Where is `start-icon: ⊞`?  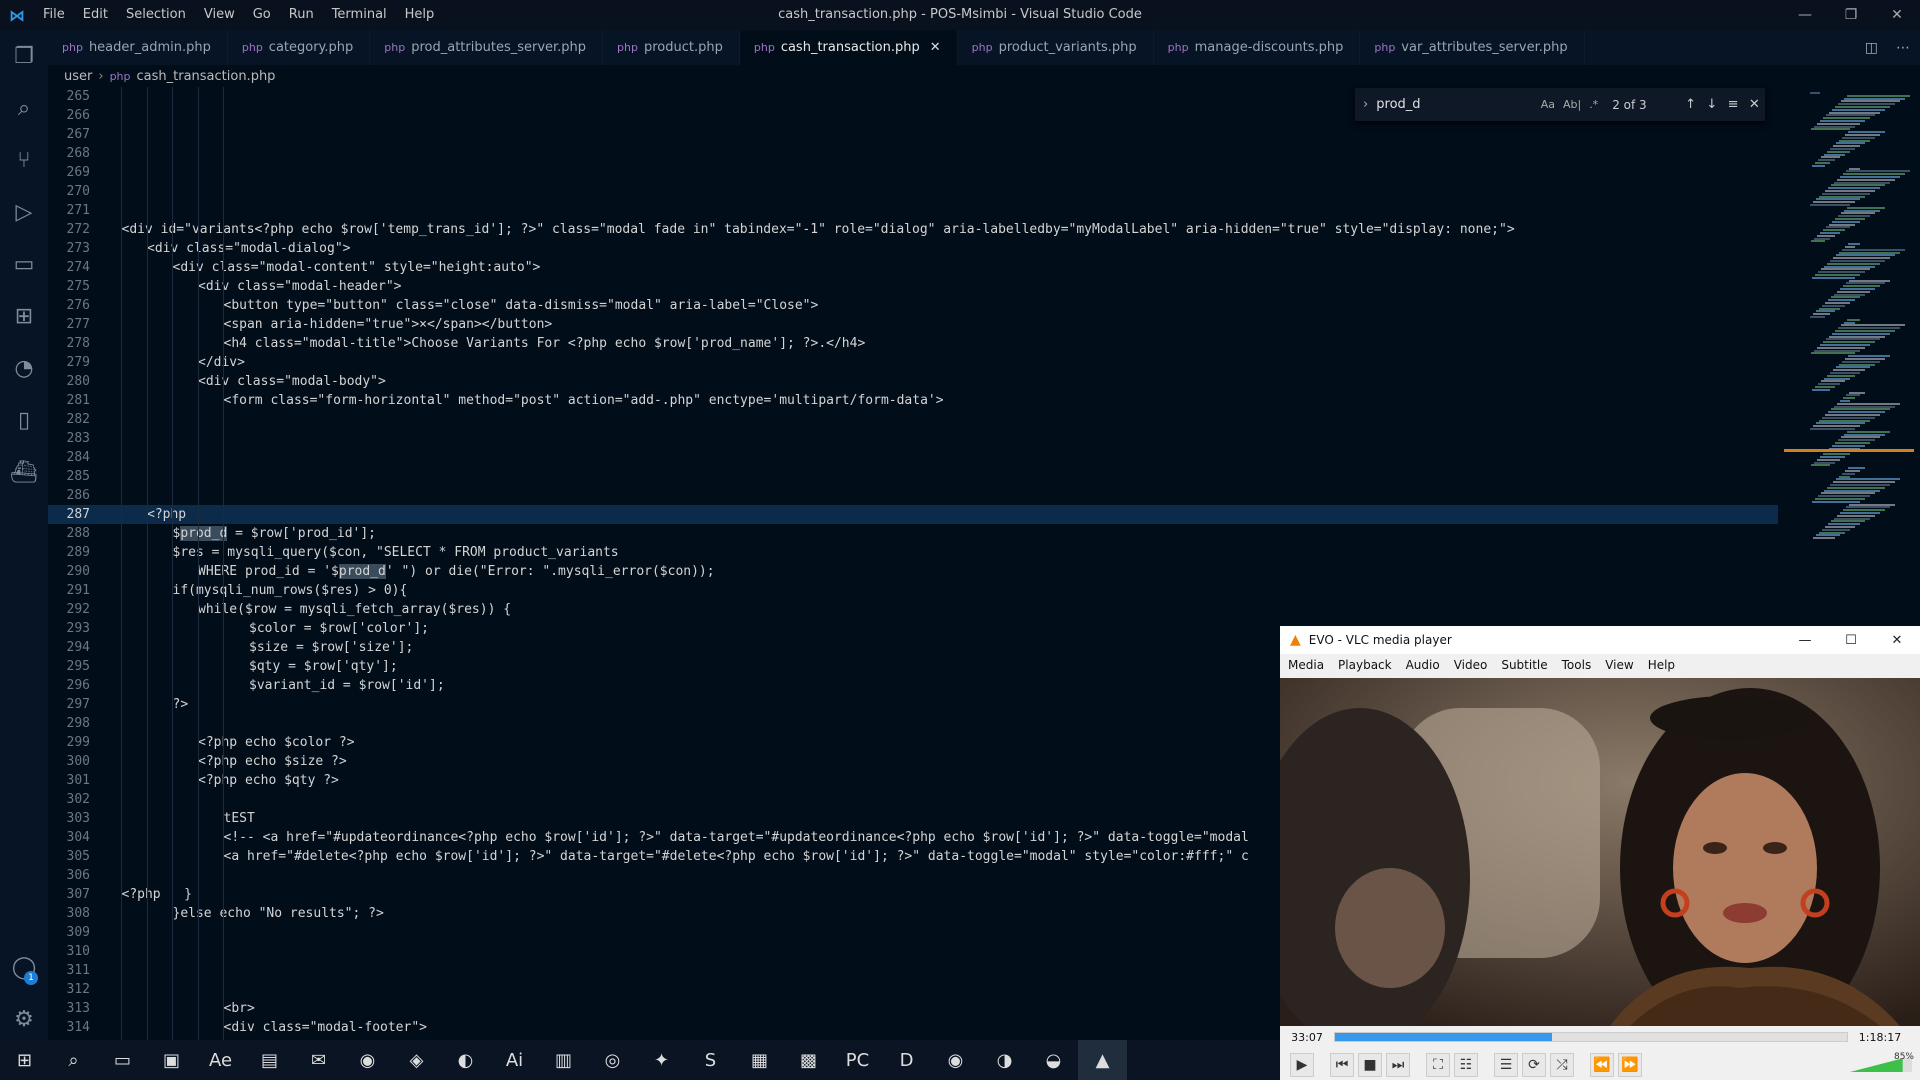 start-icon: ⊞ is located at coordinates (24, 1060).